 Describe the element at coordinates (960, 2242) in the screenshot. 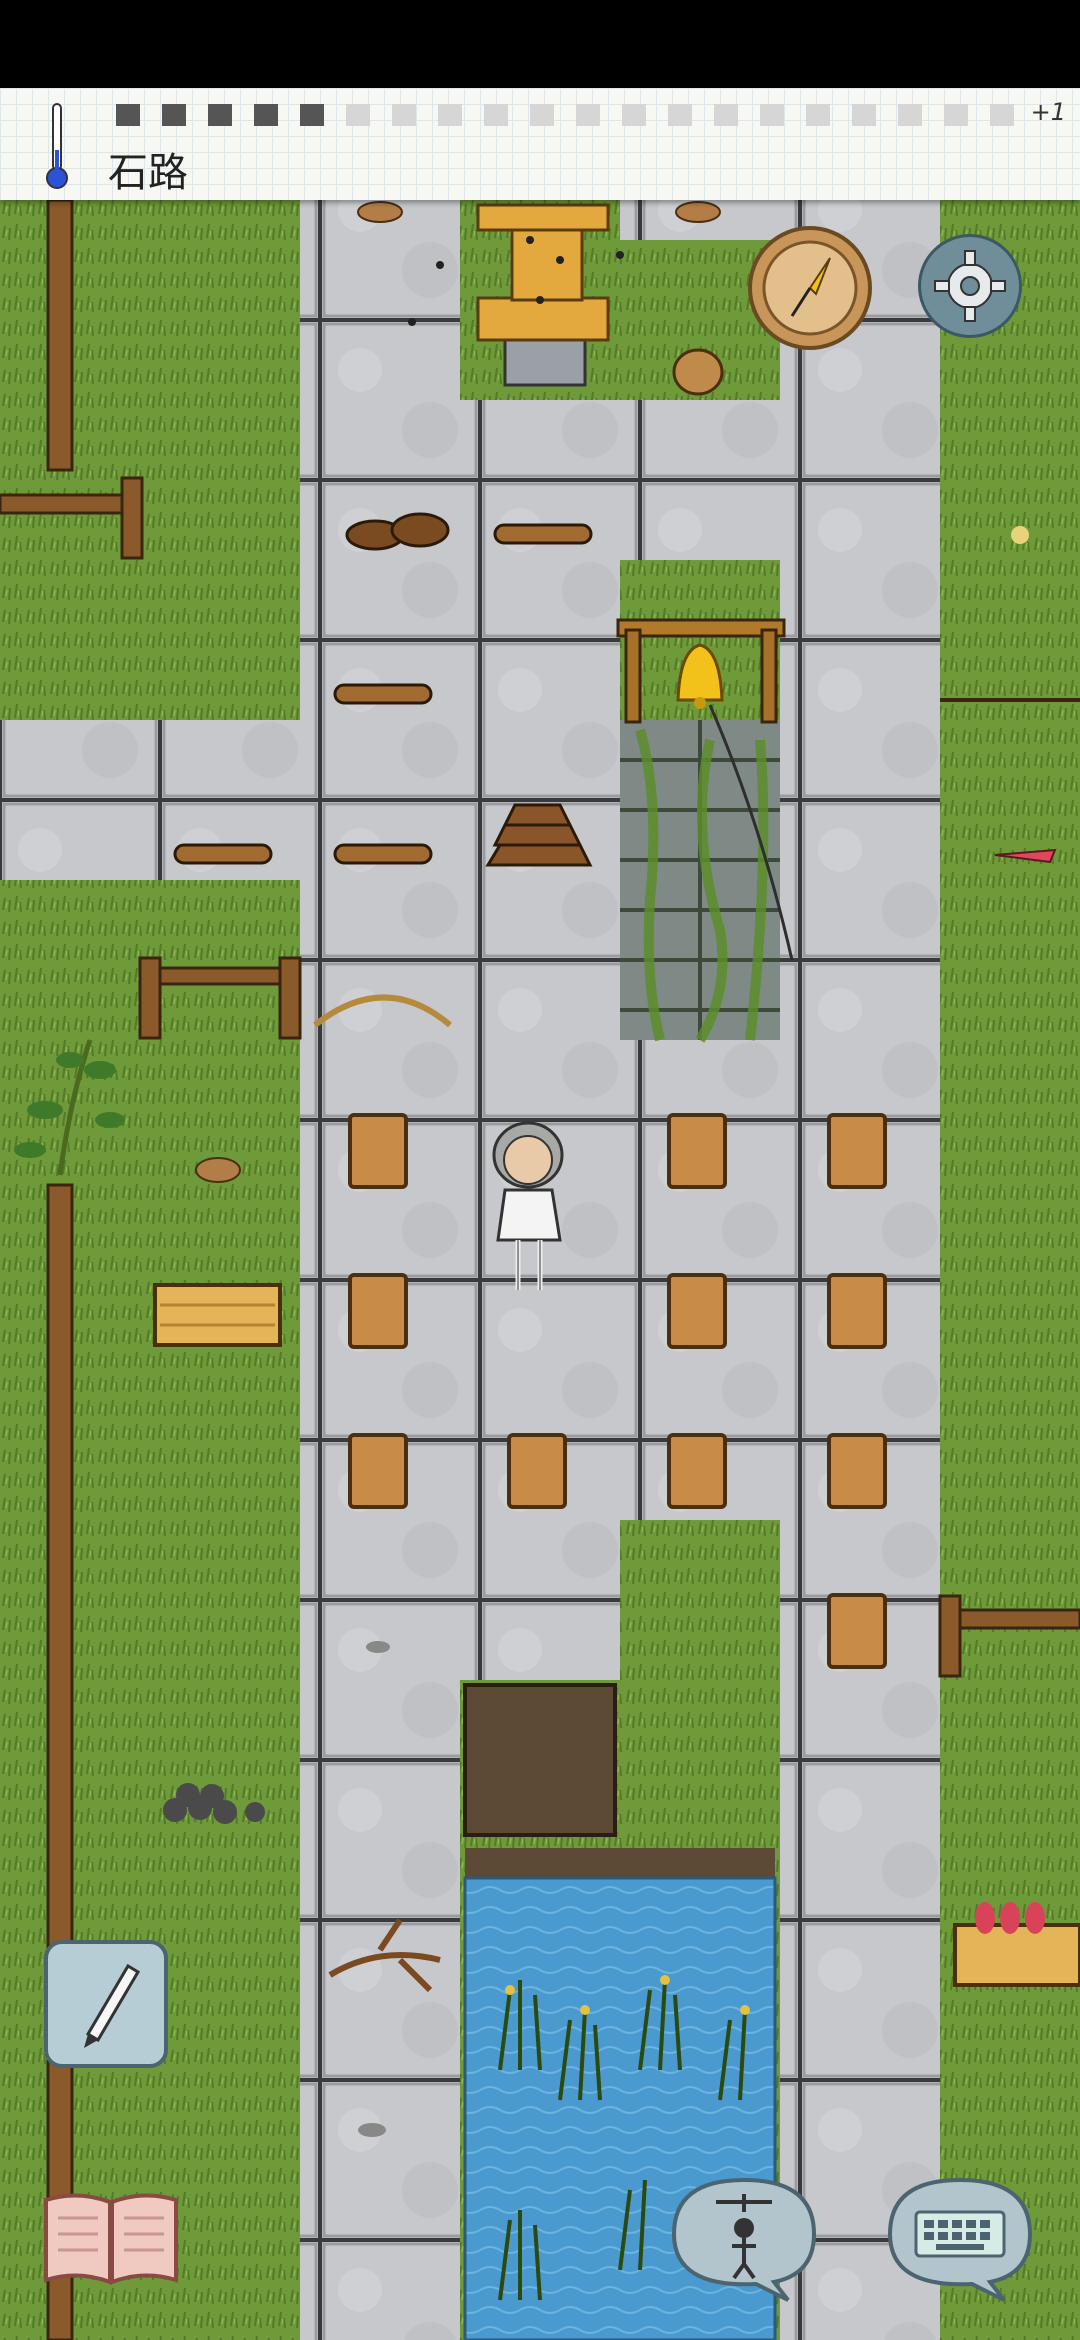

I see `keyboard-icon` at that location.